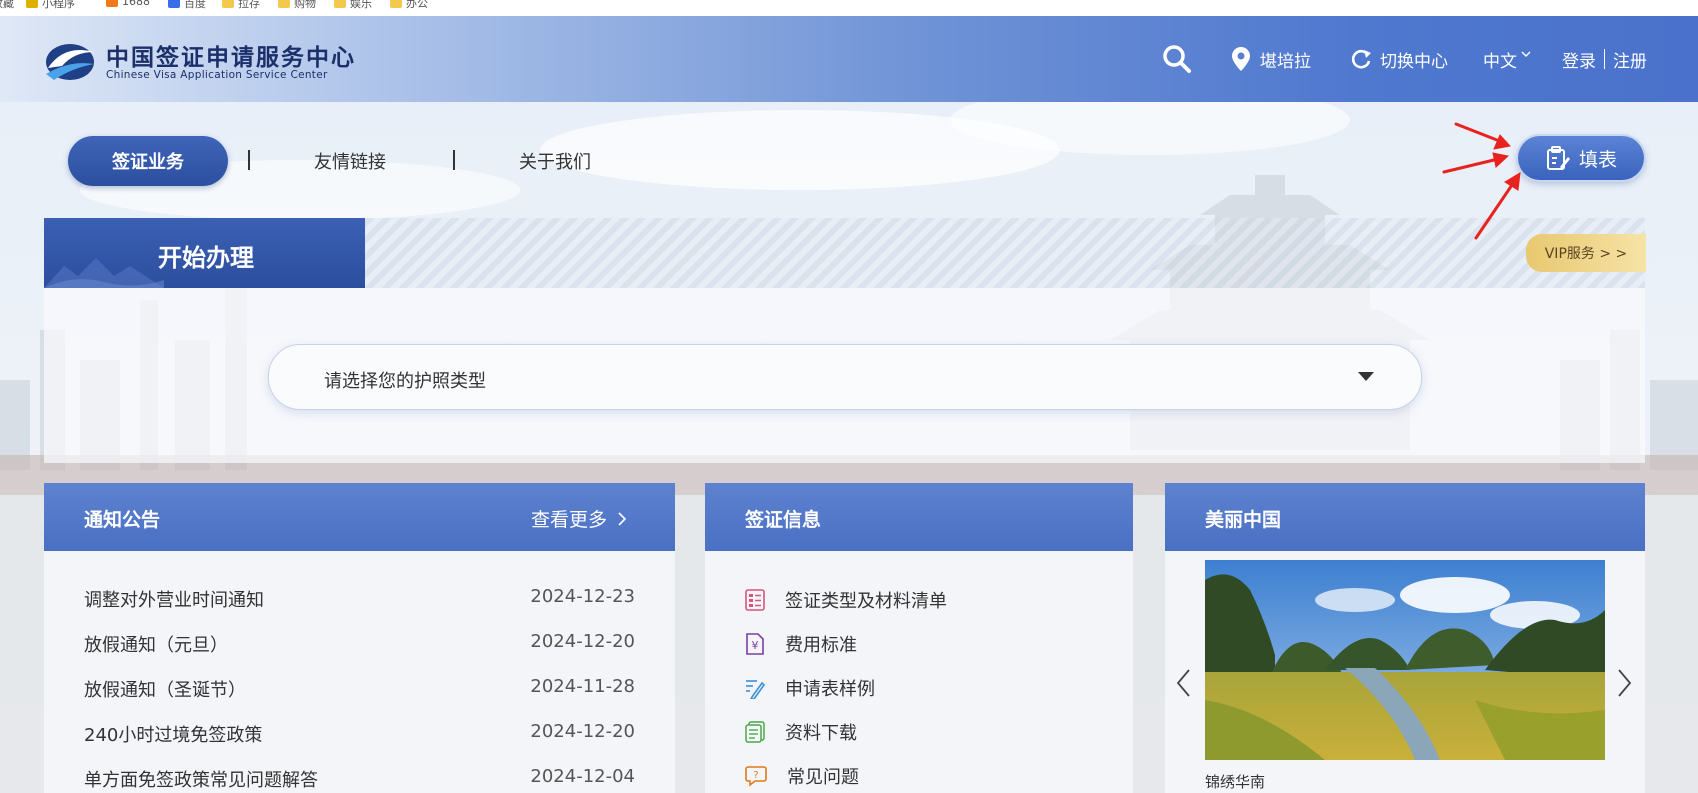  What do you see at coordinates (919, 638) in the screenshot?
I see `visa-info-card: 签证信息 签证类型及材料清单 ¥ 费用标准 申请表样例 资料下载 ? 常见问题` at bounding box center [919, 638].